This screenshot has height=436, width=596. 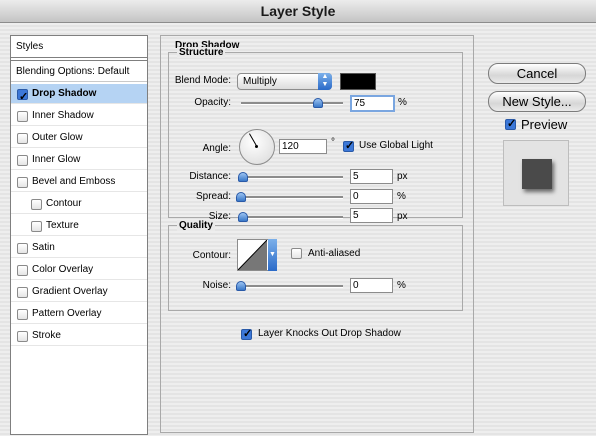 What do you see at coordinates (402, 176) in the screenshot?
I see `distance-unit: px` at bounding box center [402, 176].